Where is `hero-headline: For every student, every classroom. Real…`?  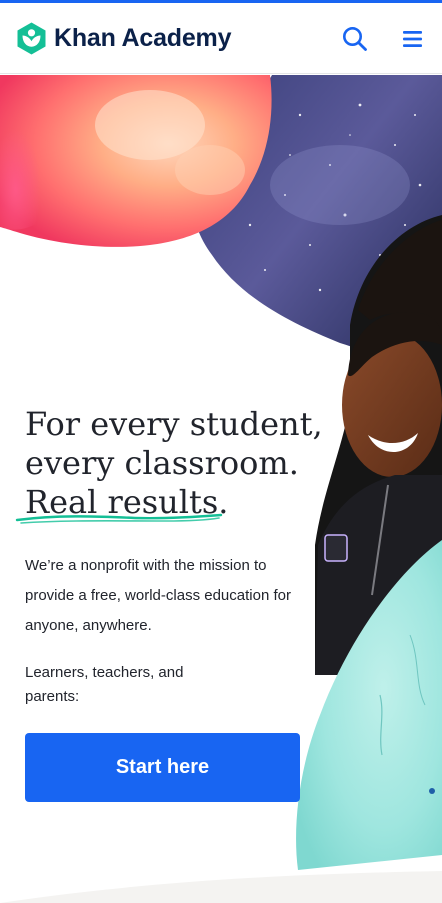 hero-headline: For every student, every classroom. Real… is located at coordinates (175, 463).